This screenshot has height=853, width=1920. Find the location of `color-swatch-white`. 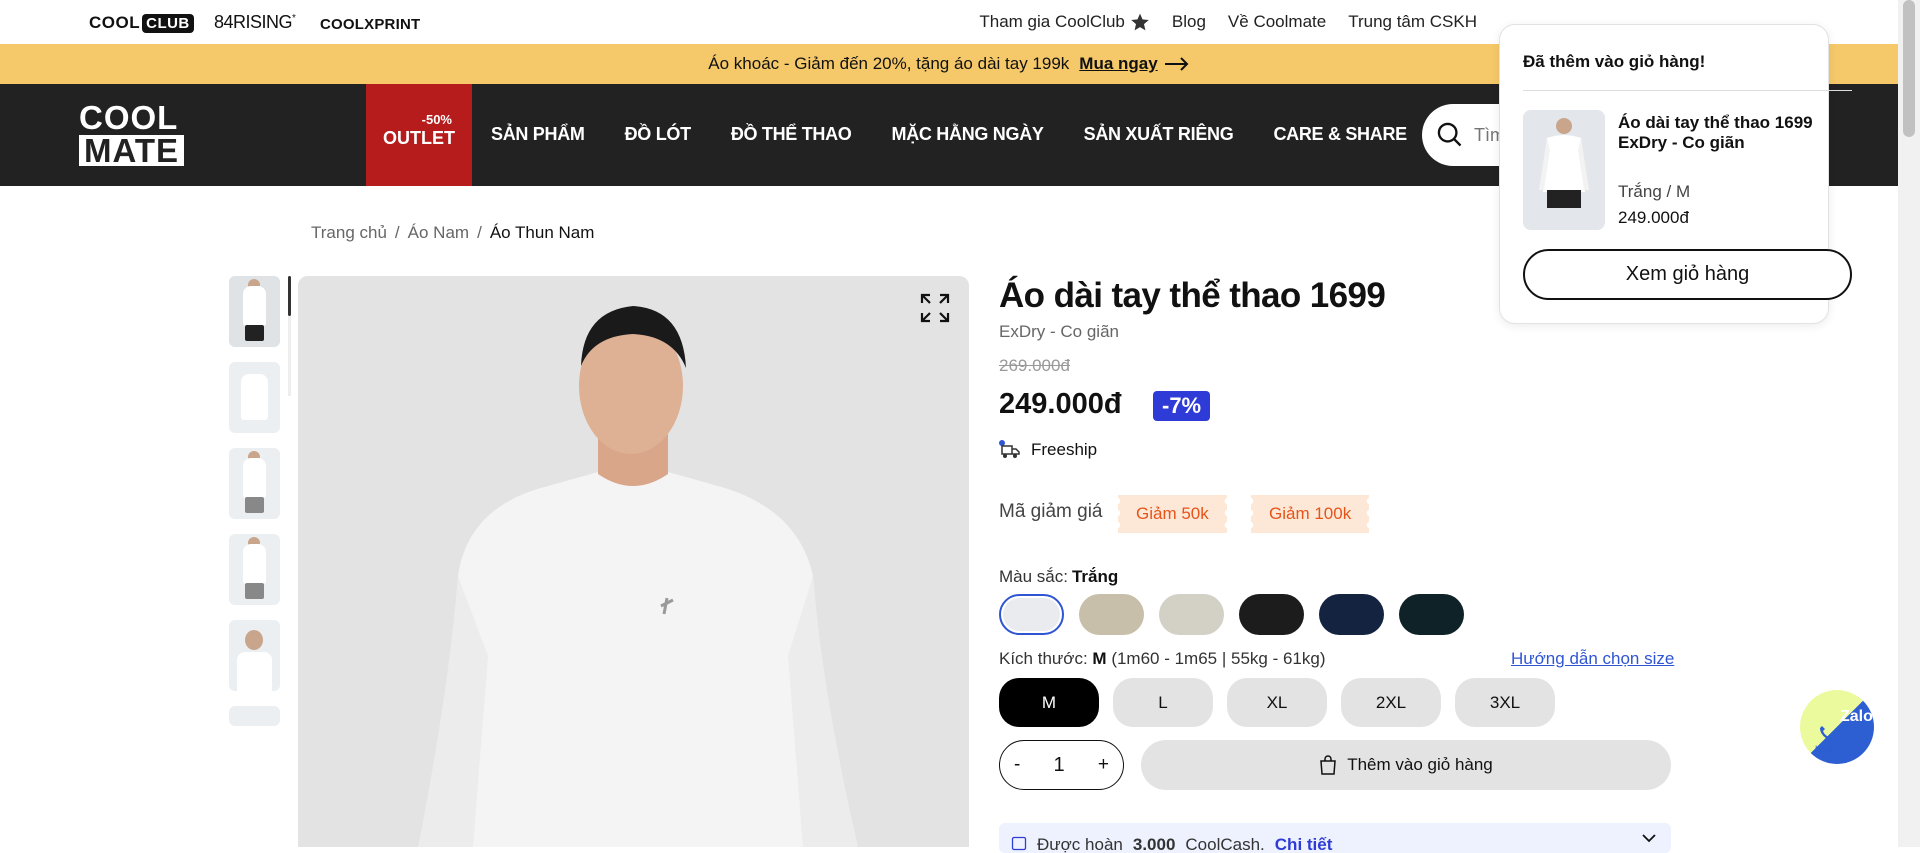

color-swatch-white is located at coordinates (1031, 614).